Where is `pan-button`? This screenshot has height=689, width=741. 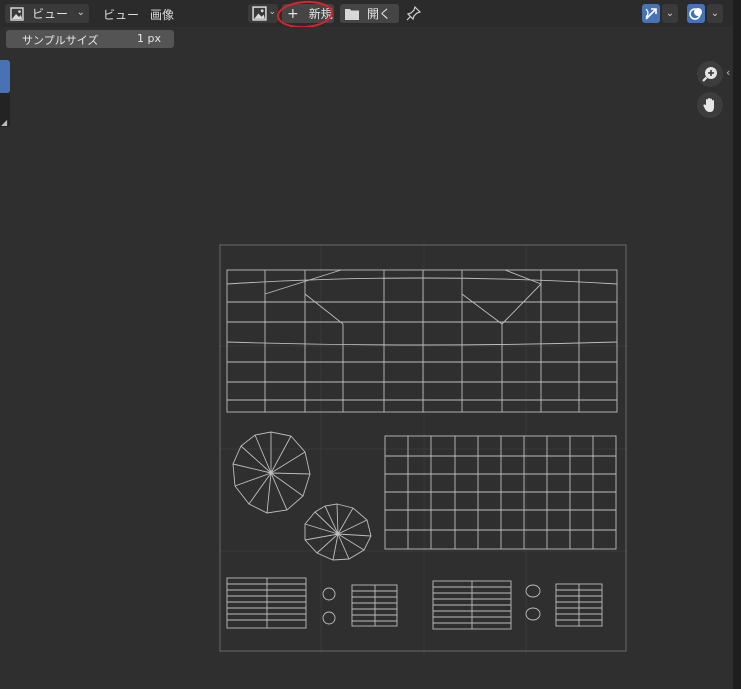 pan-button is located at coordinates (710, 105).